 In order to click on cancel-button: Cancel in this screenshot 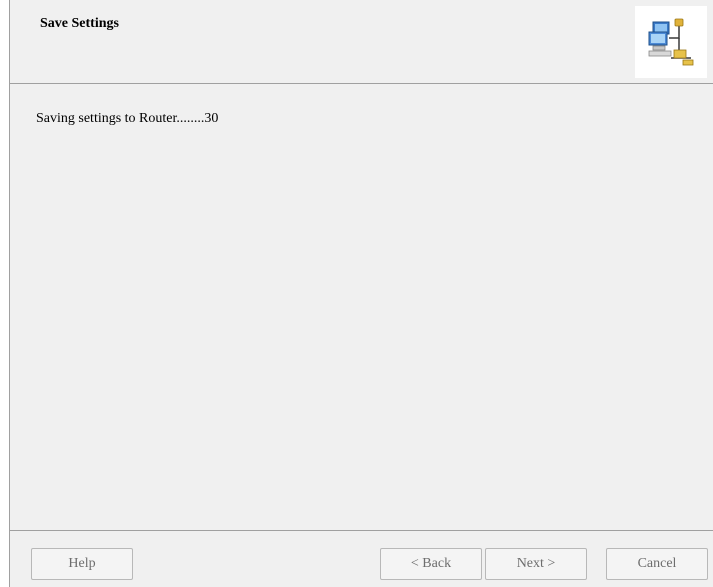, I will do `click(657, 564)`.